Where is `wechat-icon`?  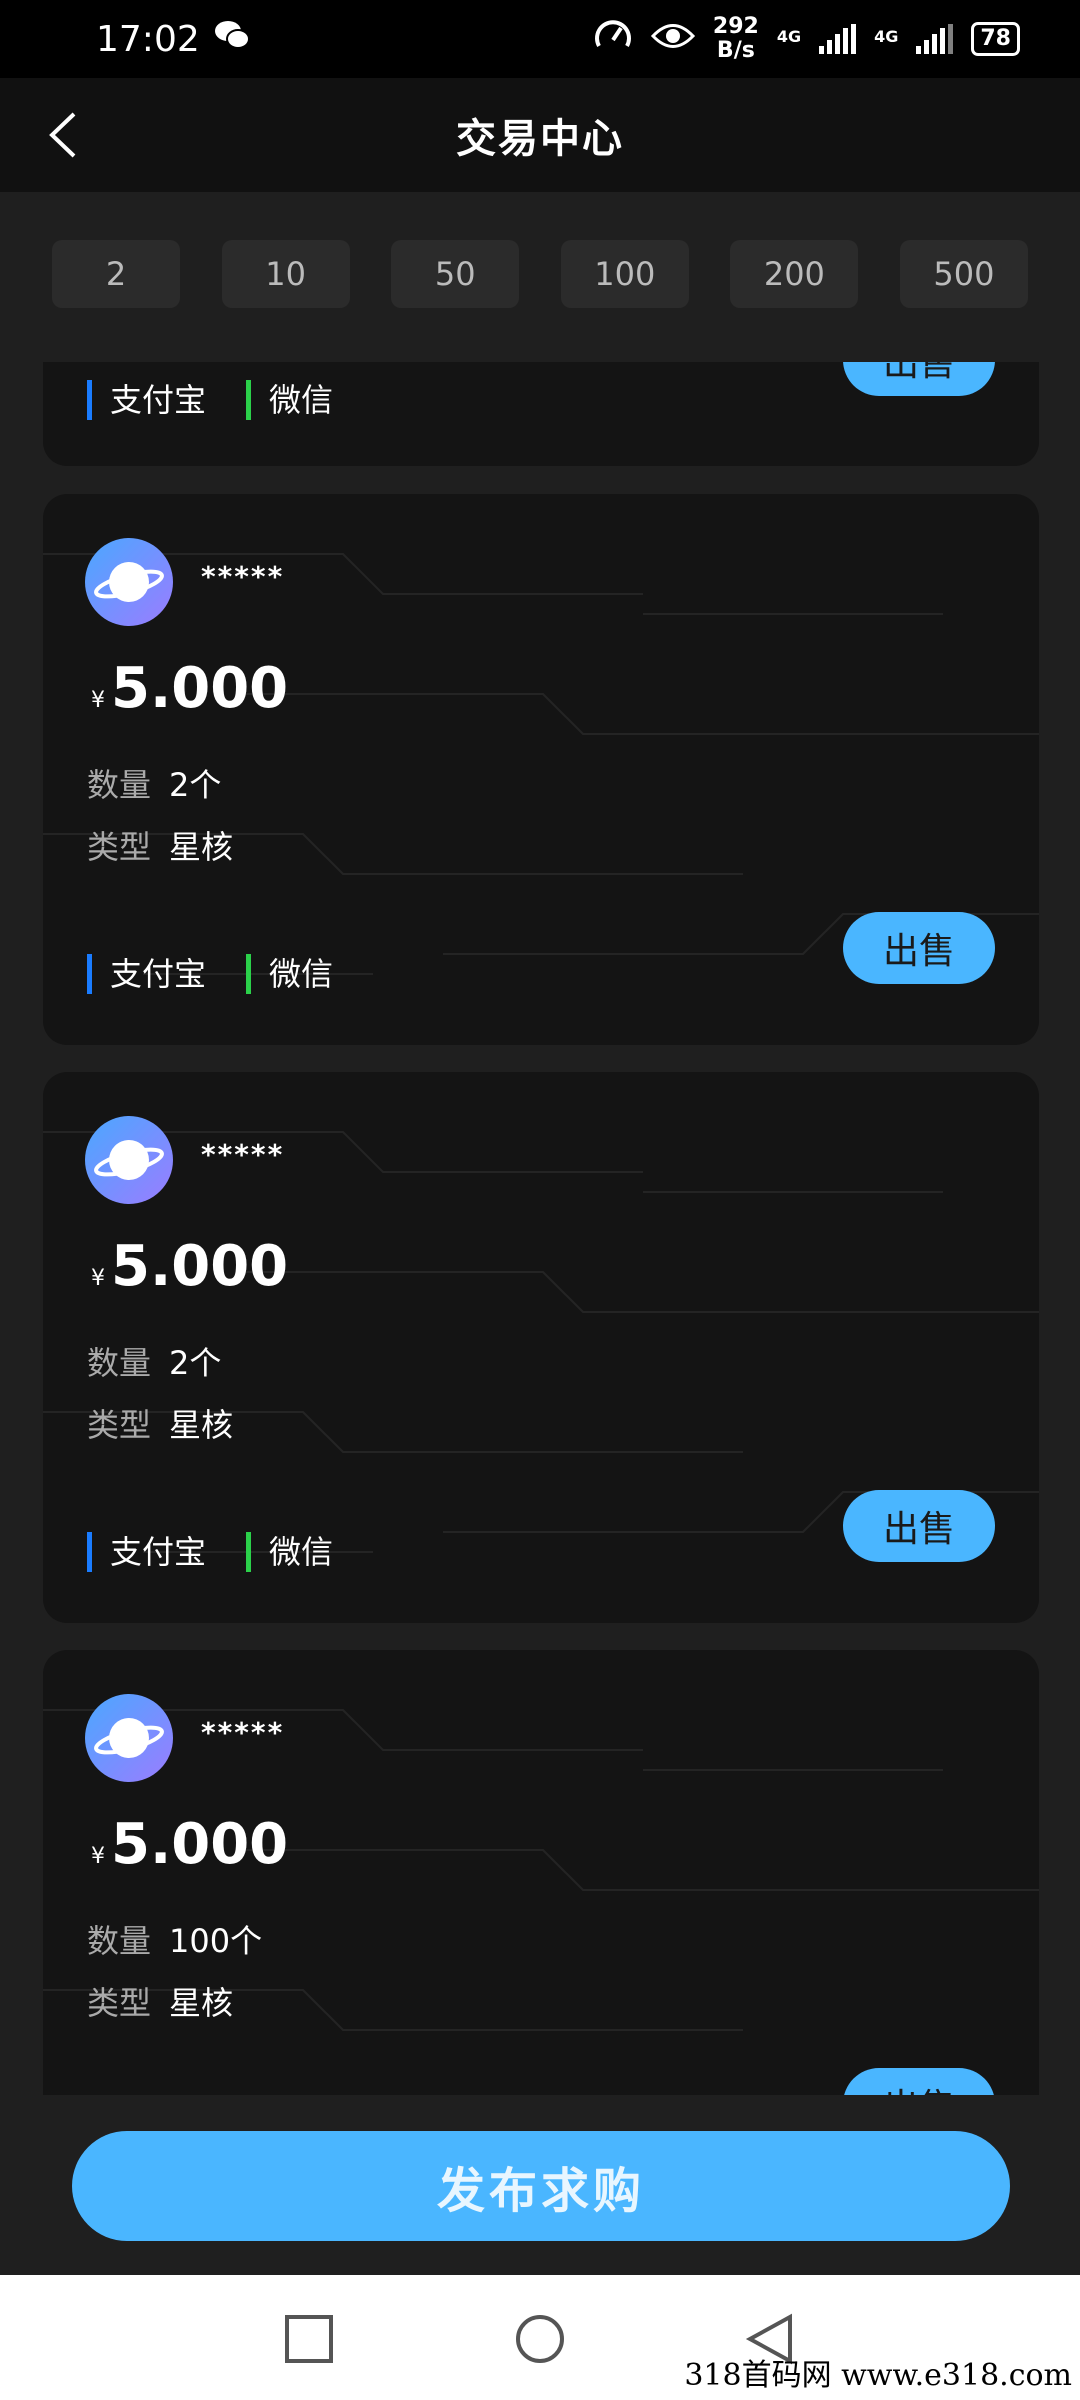
wechat-icon is located at coordinates (232, 39).